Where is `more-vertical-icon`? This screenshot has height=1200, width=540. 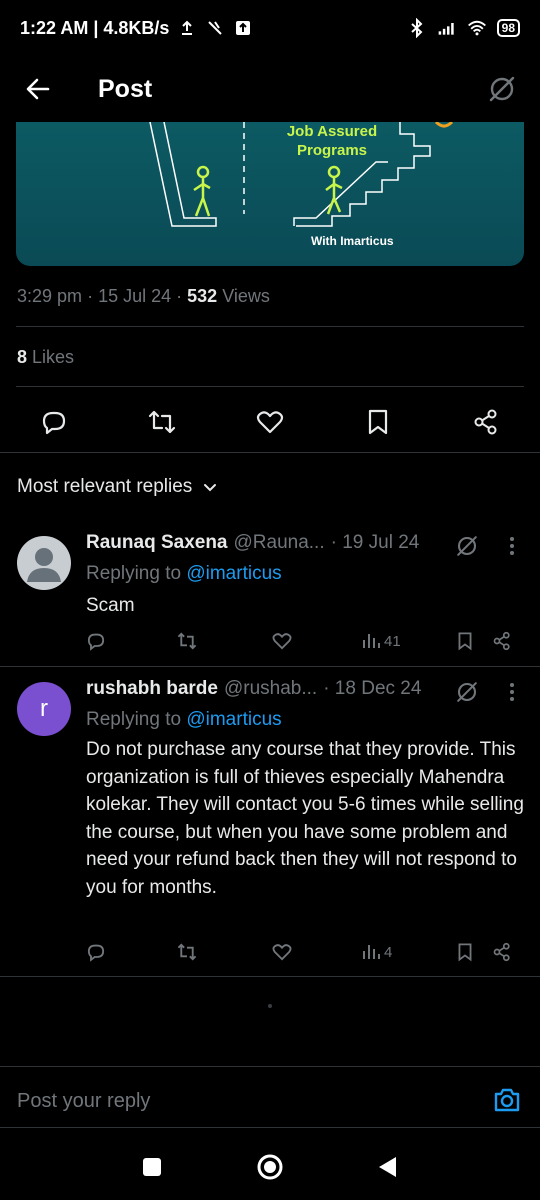
more-vertical-icon is located at coordinates (512, 546).